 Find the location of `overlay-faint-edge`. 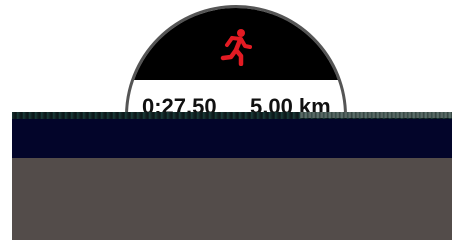

overlay-faint-edge is located at coordinates (376, 115).